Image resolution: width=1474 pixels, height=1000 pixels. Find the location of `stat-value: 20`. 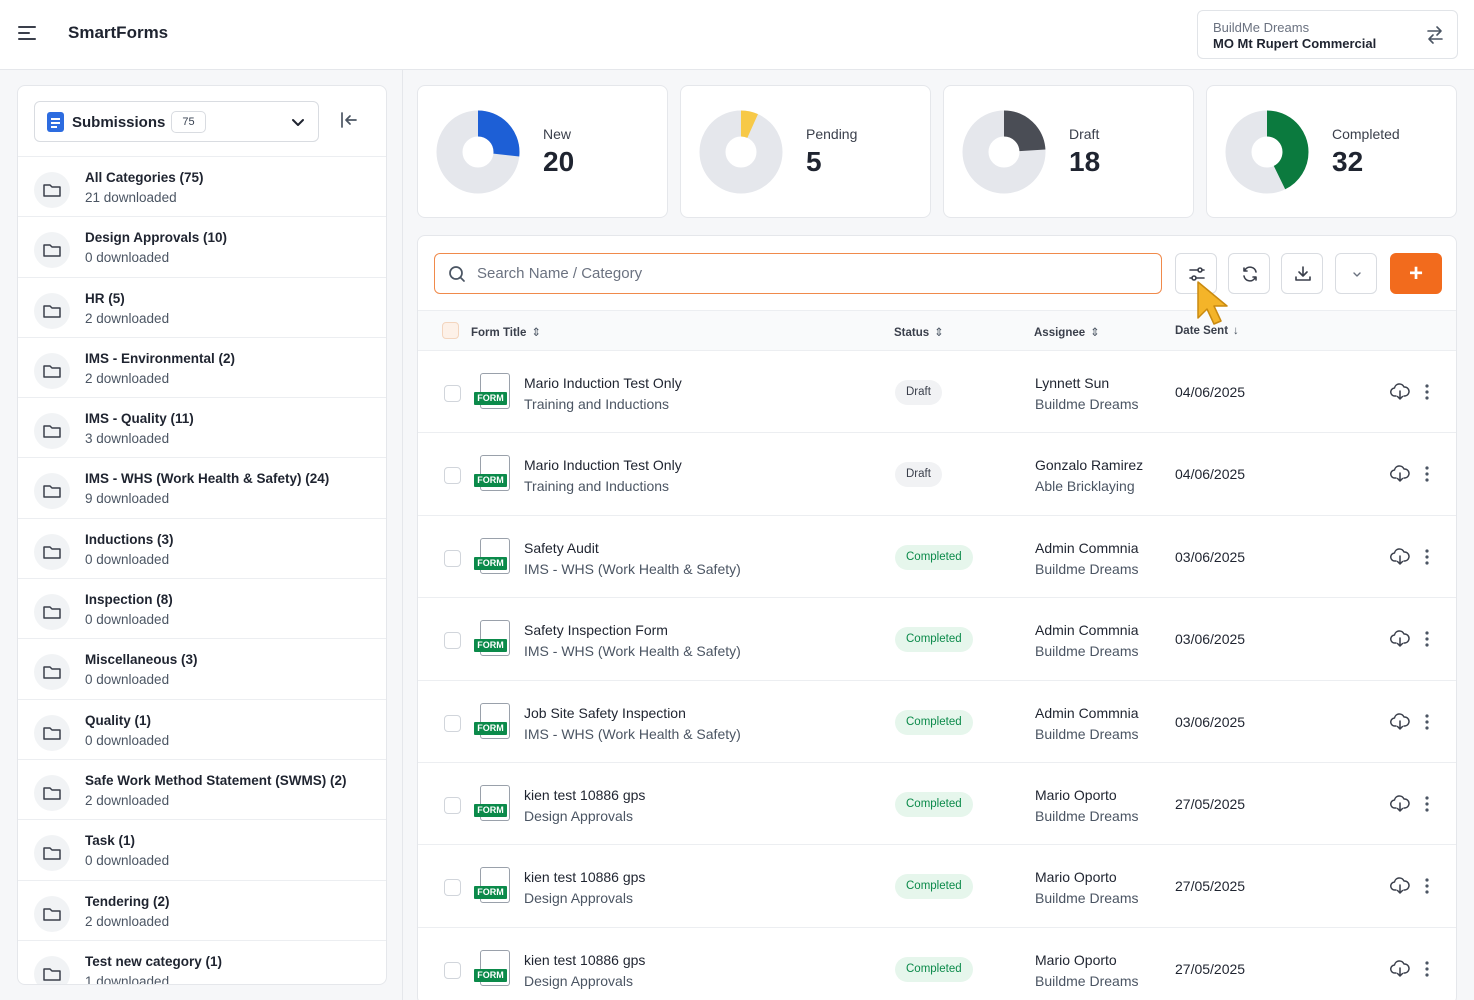

stat-value: 20 is located at coordinates (559, 161).